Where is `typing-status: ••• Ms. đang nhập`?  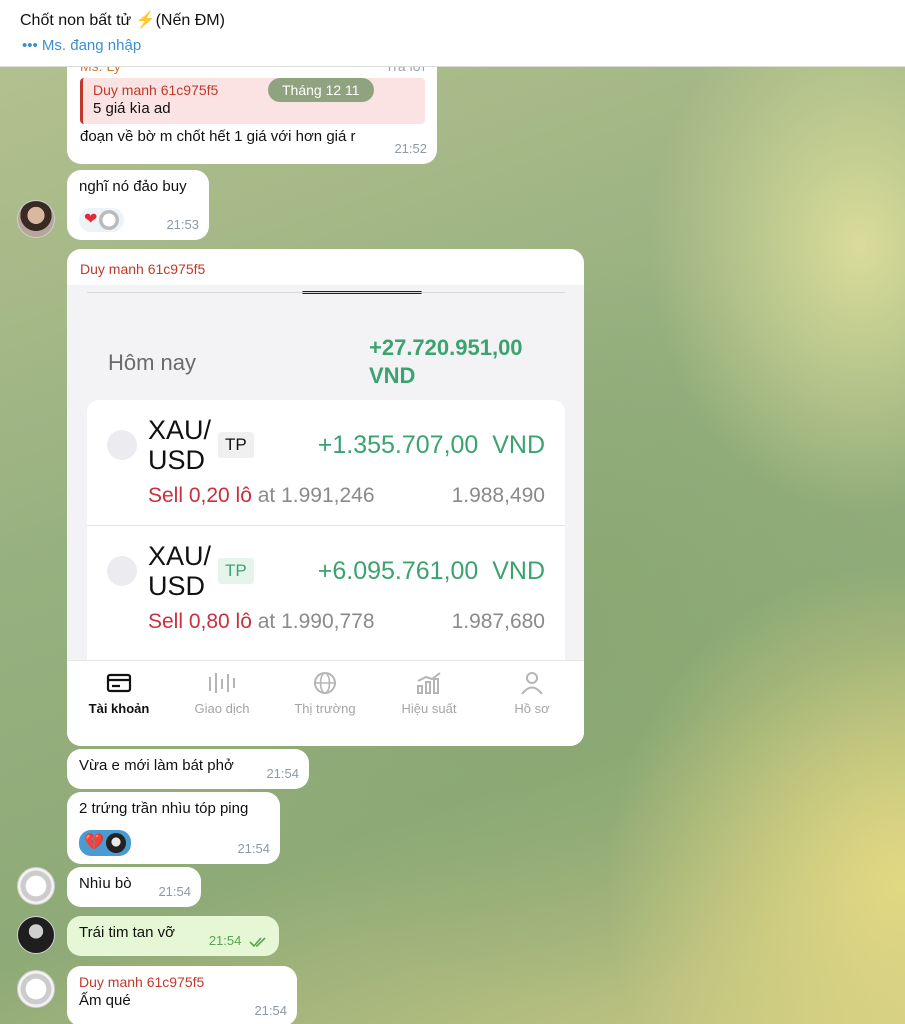
typing-status: ••• Ms. đang nhập is located at coordinates (82, 45).